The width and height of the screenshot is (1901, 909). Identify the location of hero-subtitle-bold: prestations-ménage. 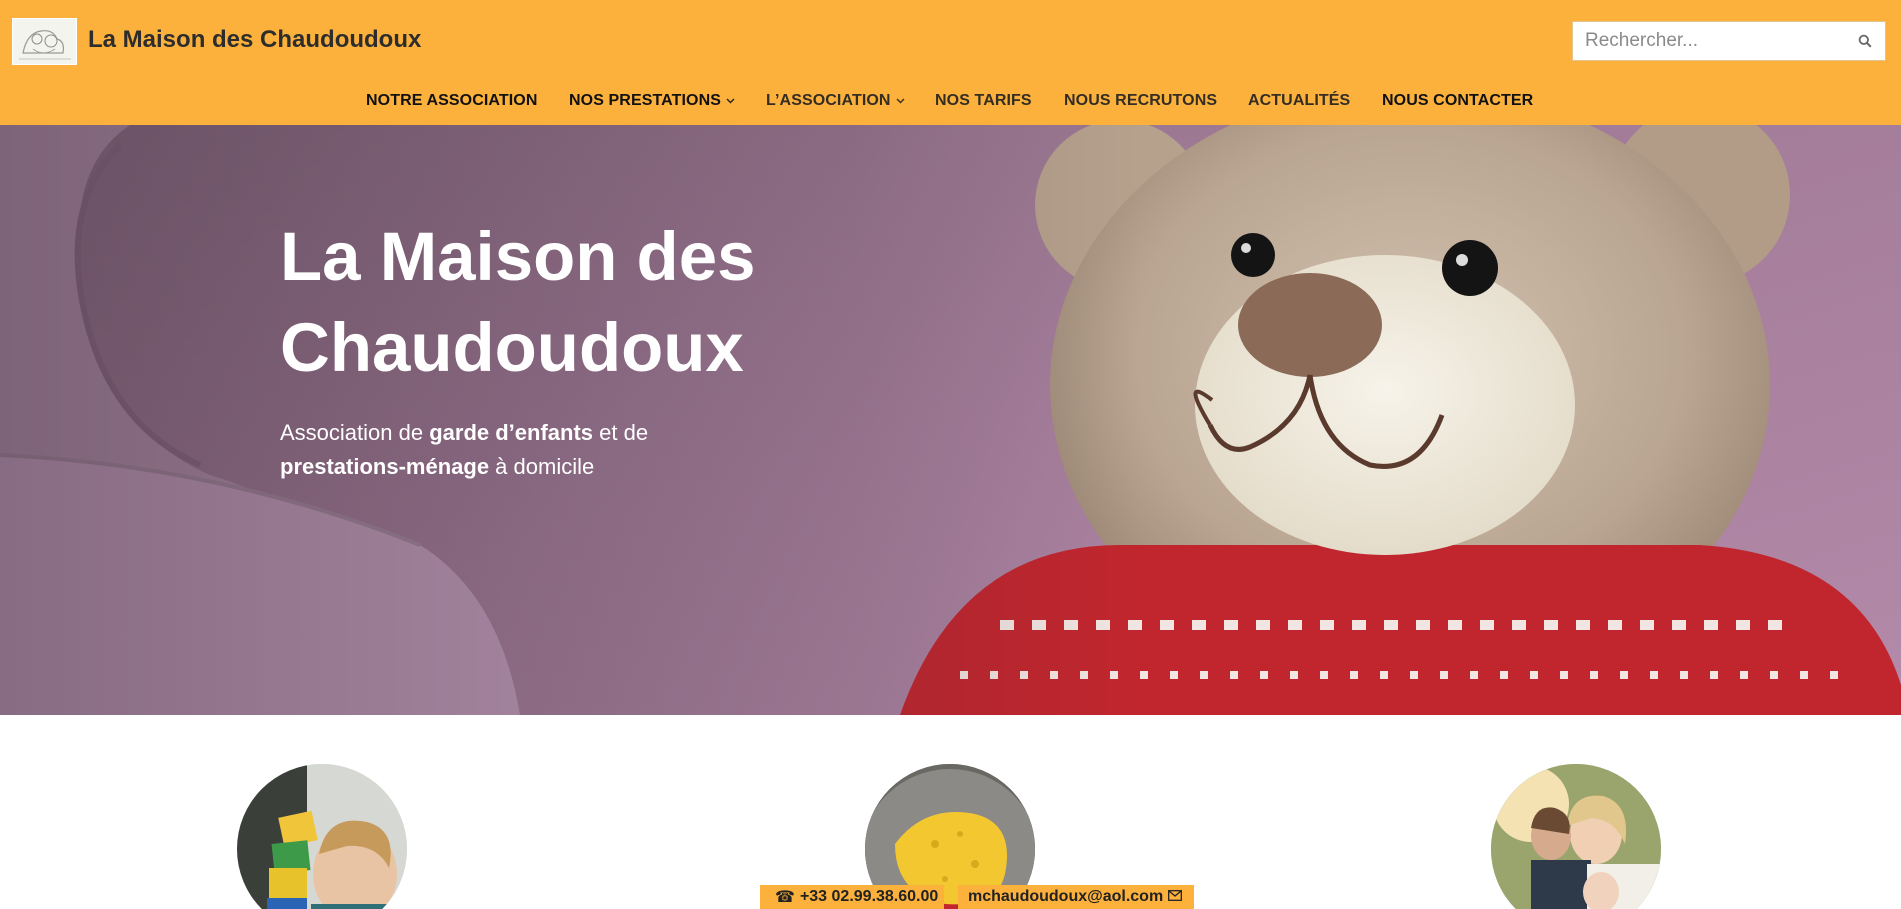
(385, 466).